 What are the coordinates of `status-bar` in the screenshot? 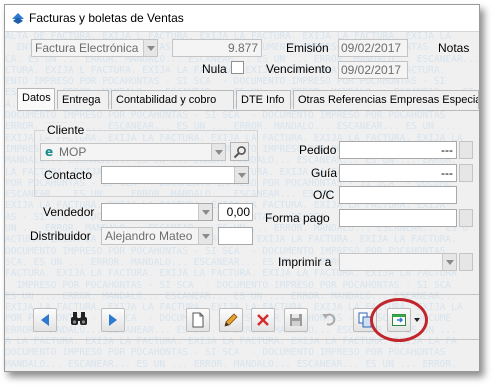 It's located at (242, 355).